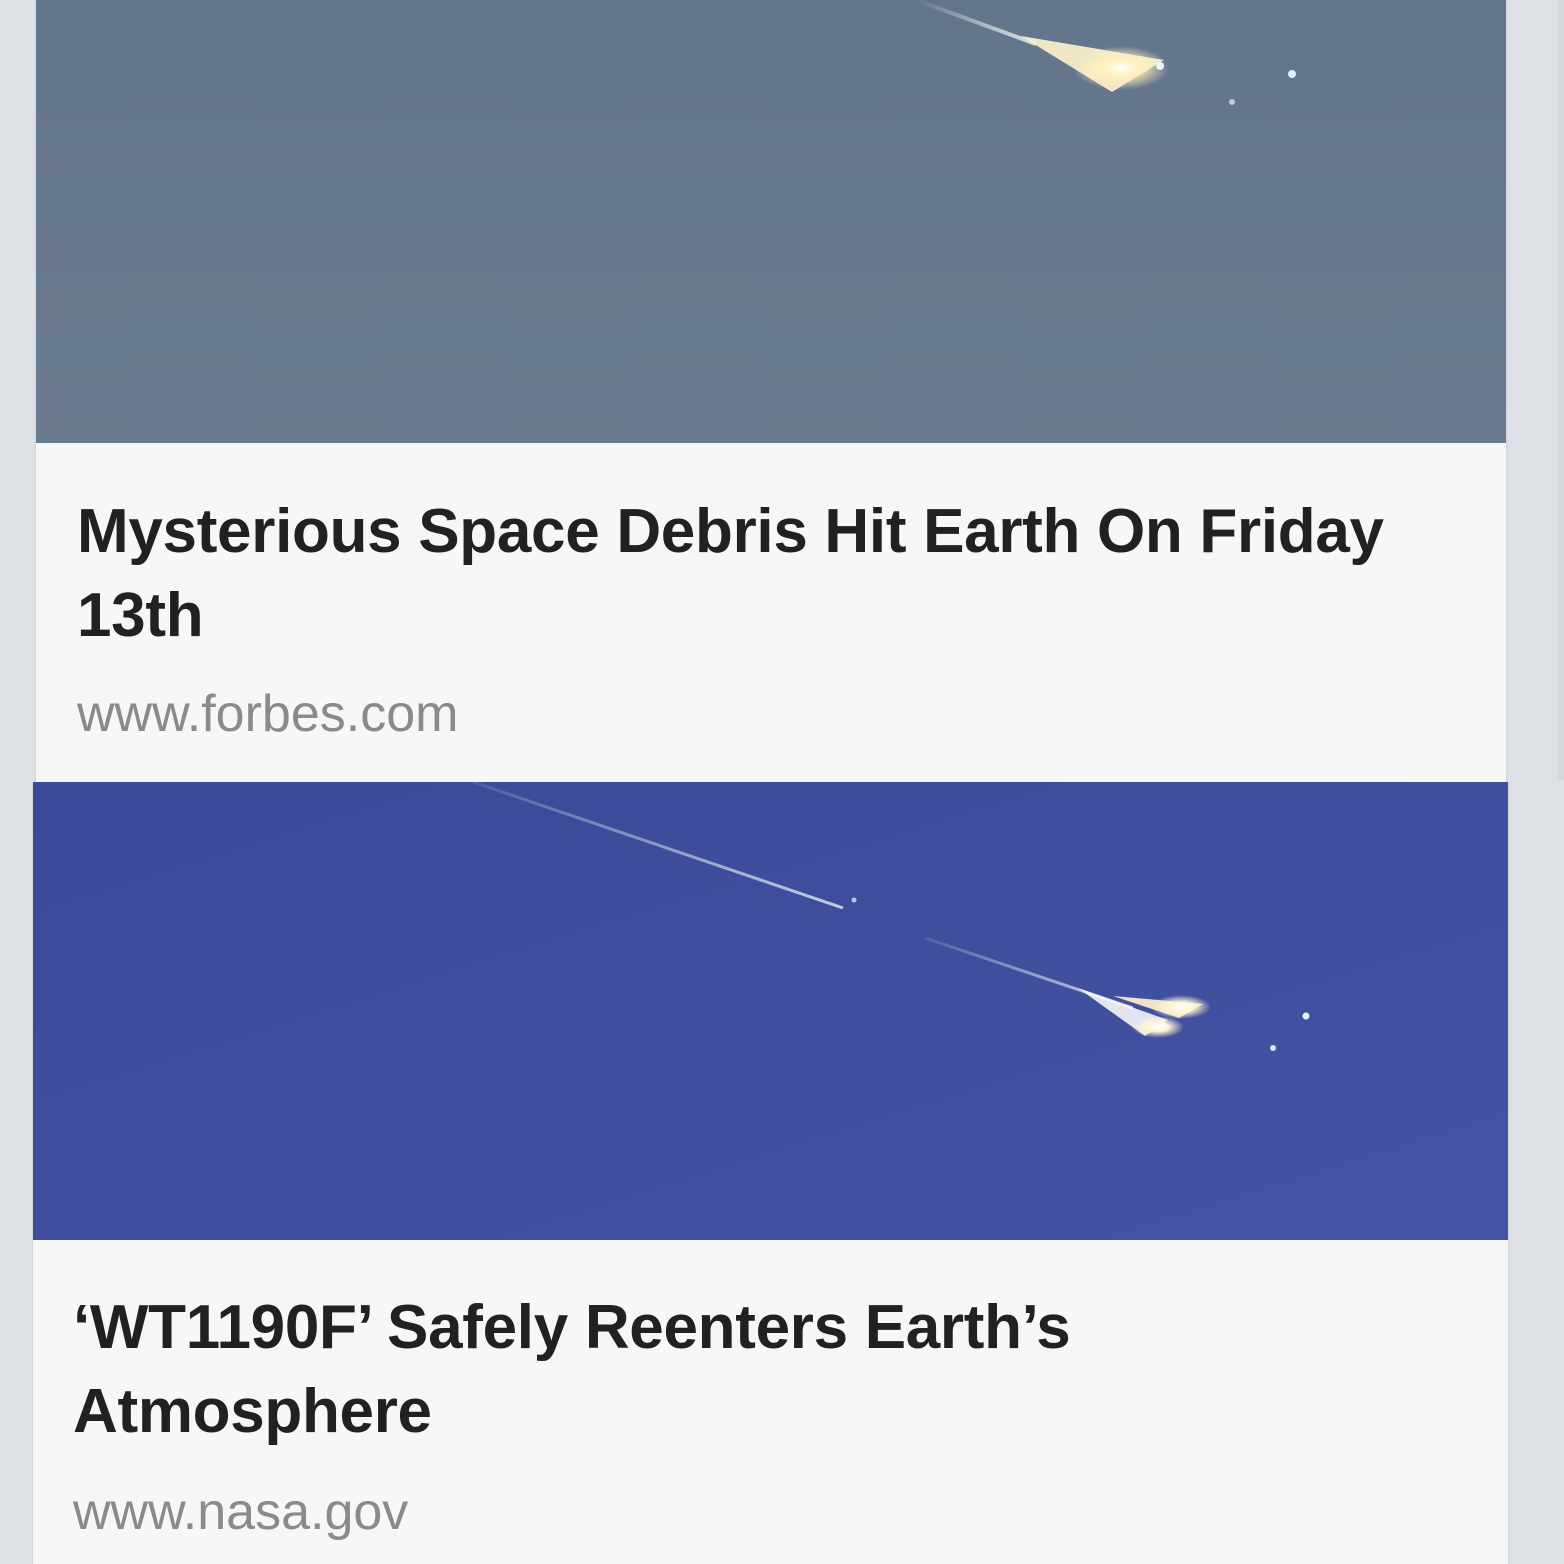 The image size is (1564, 1564). Describe the element at coordinates (241, 1512) in the screenshot. I see `article-source: www.nasa.gov` at that location.